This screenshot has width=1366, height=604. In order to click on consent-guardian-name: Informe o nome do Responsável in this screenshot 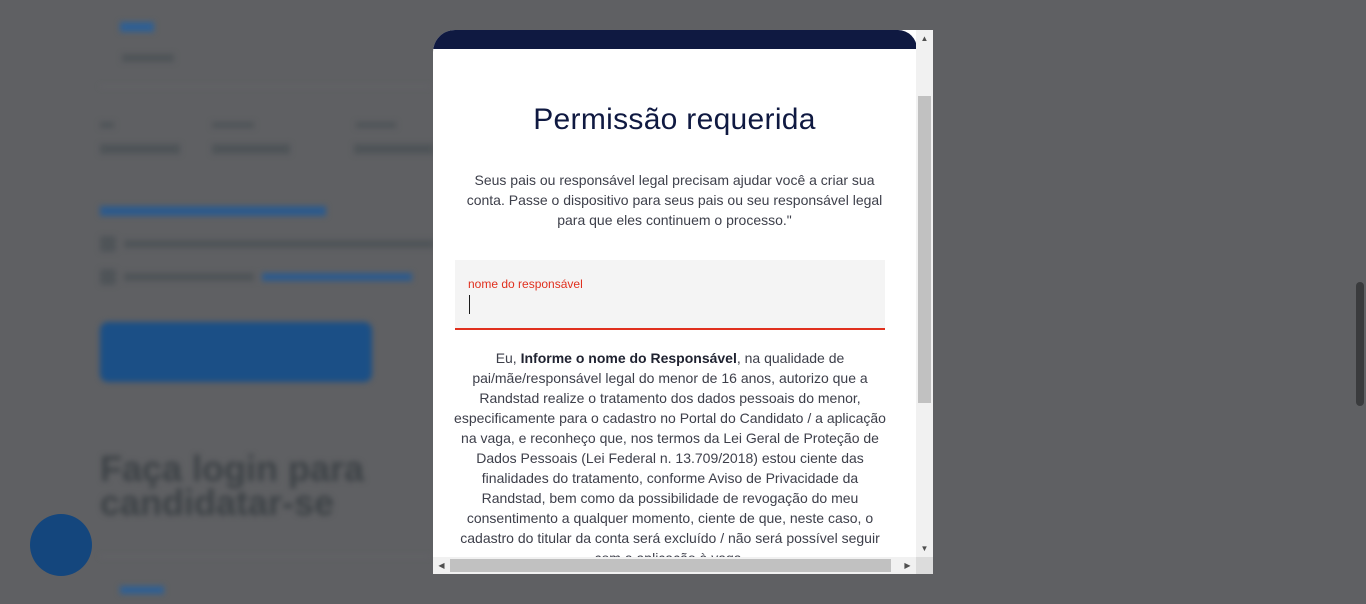, I will do `click(628, 358)`.